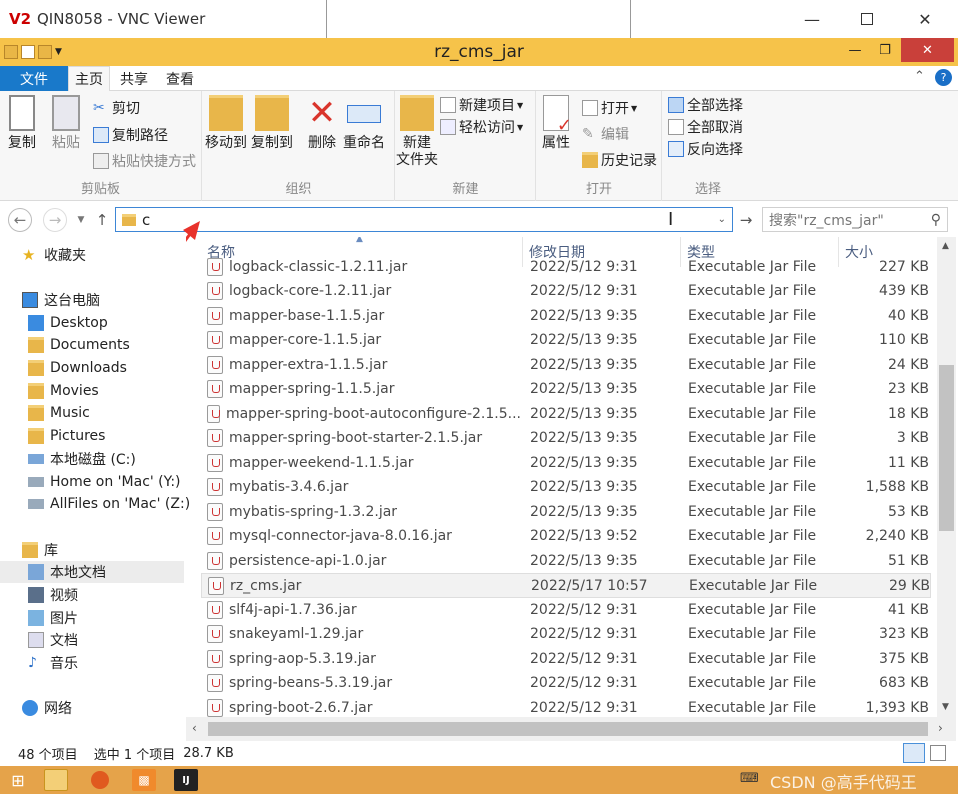  Describe the element at coordinates (364, 123) in the screenshot. I see `rename-button: 重命名` at that location.